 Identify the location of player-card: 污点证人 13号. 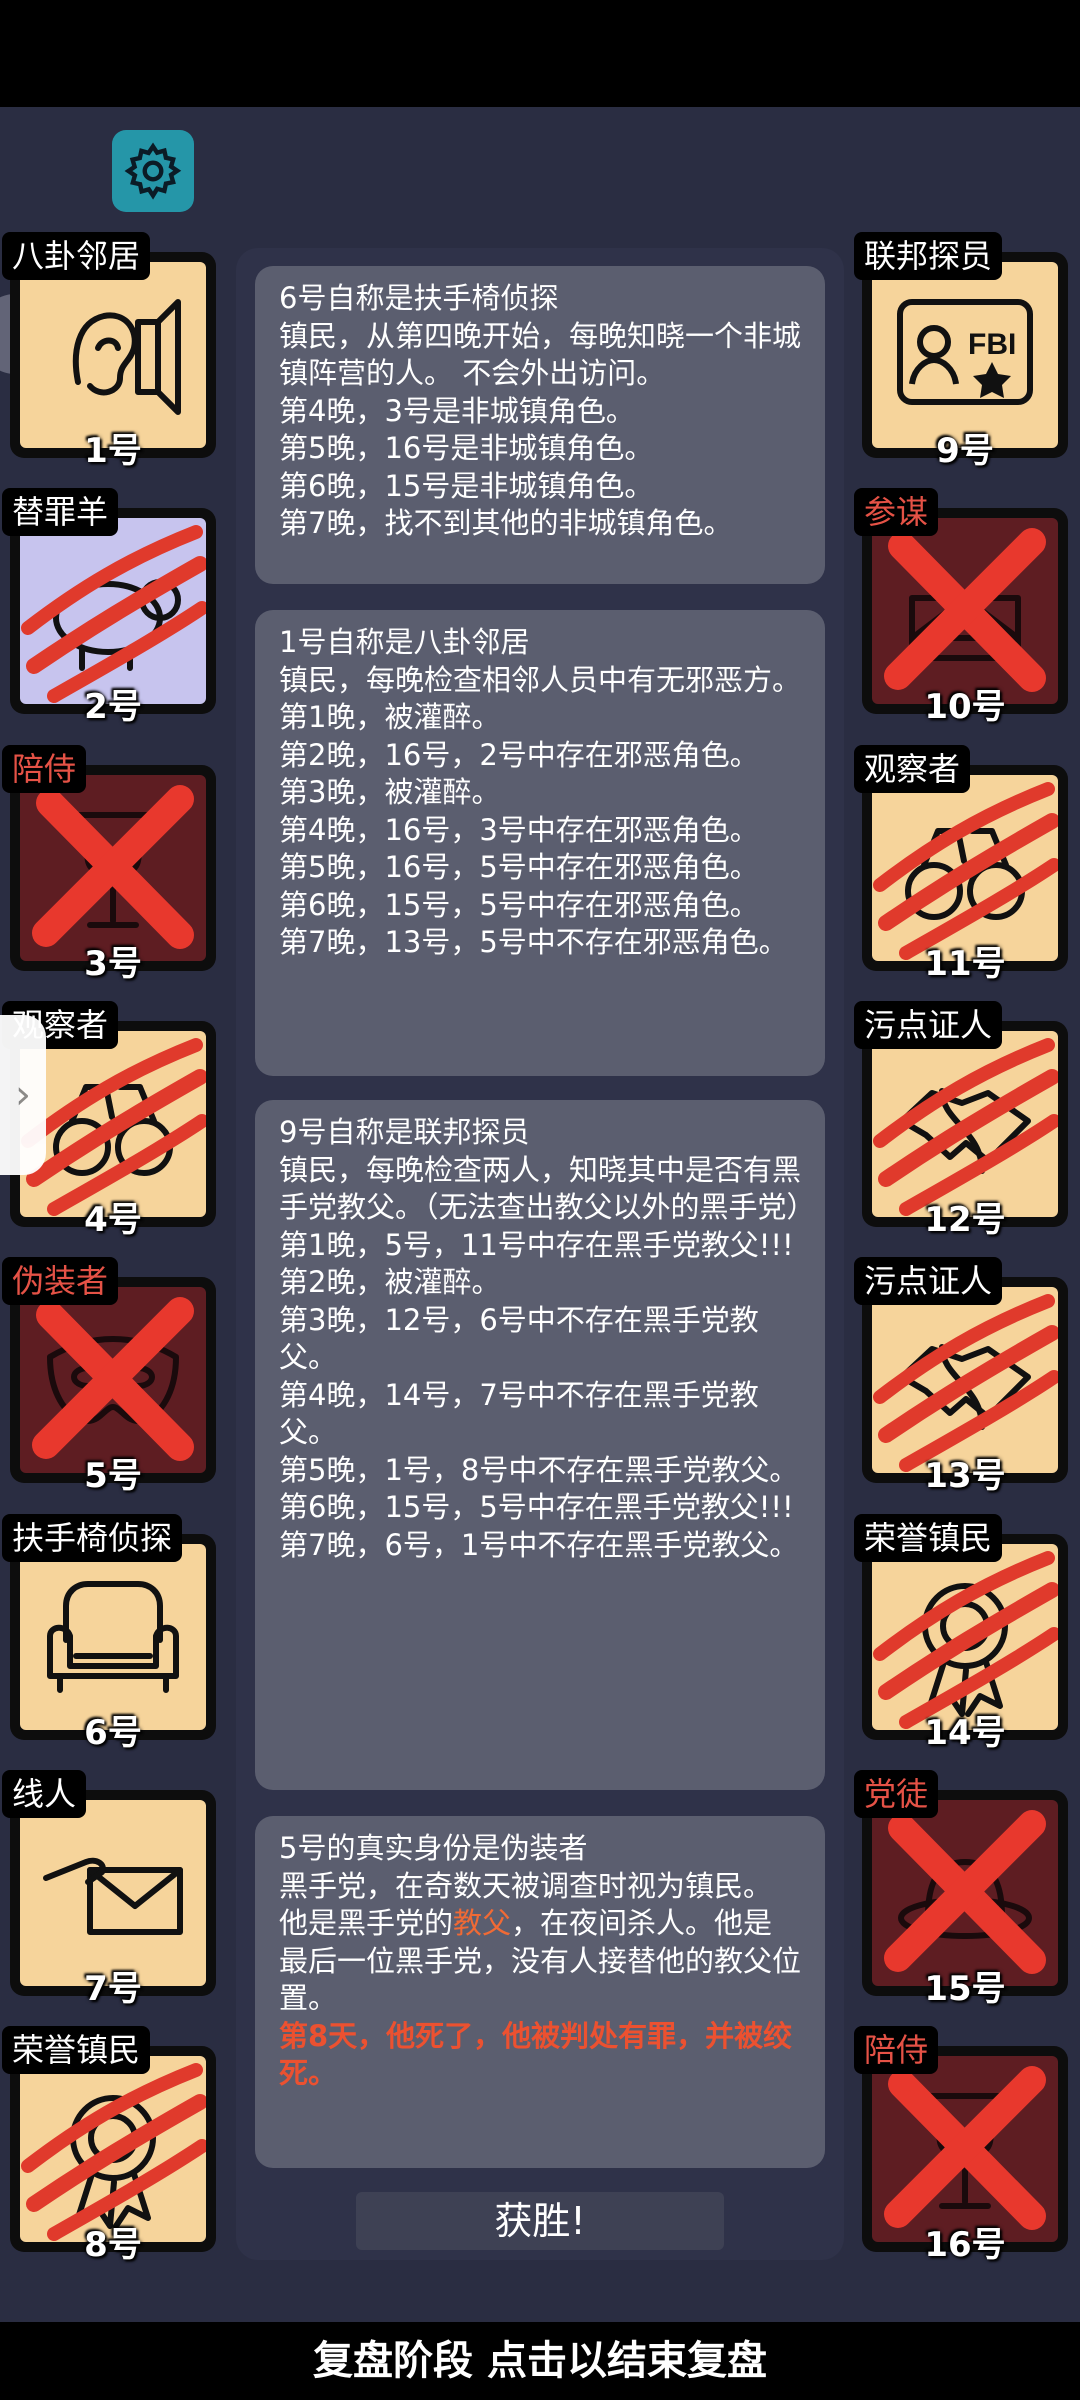
(961, 1376).